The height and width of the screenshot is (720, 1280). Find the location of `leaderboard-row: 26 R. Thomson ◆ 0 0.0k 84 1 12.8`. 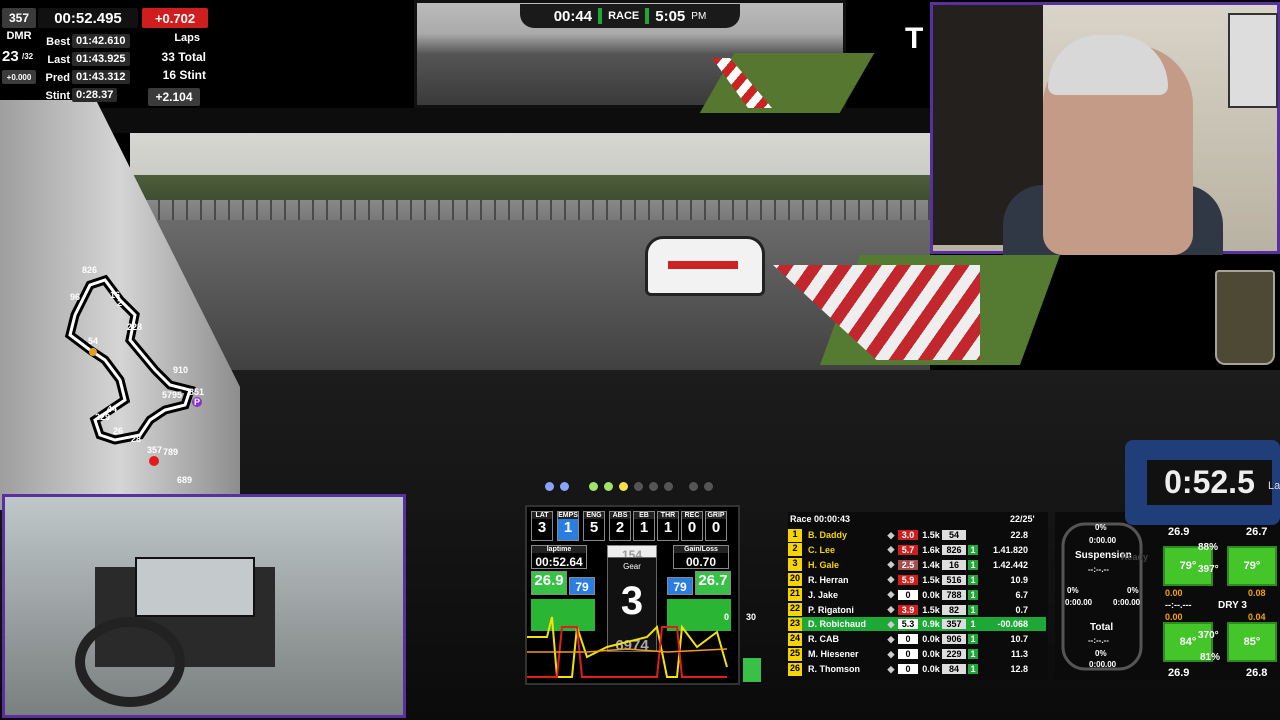

leaderboard-row: 26 R. Thomson ◆ 0 0.0k 84 1 12.8 is located at coordinates (917, 669).